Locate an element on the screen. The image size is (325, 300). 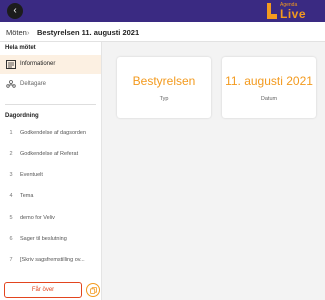
agenda-item: 2 Godkendelse af Referat is located at coordinates (50, 155).